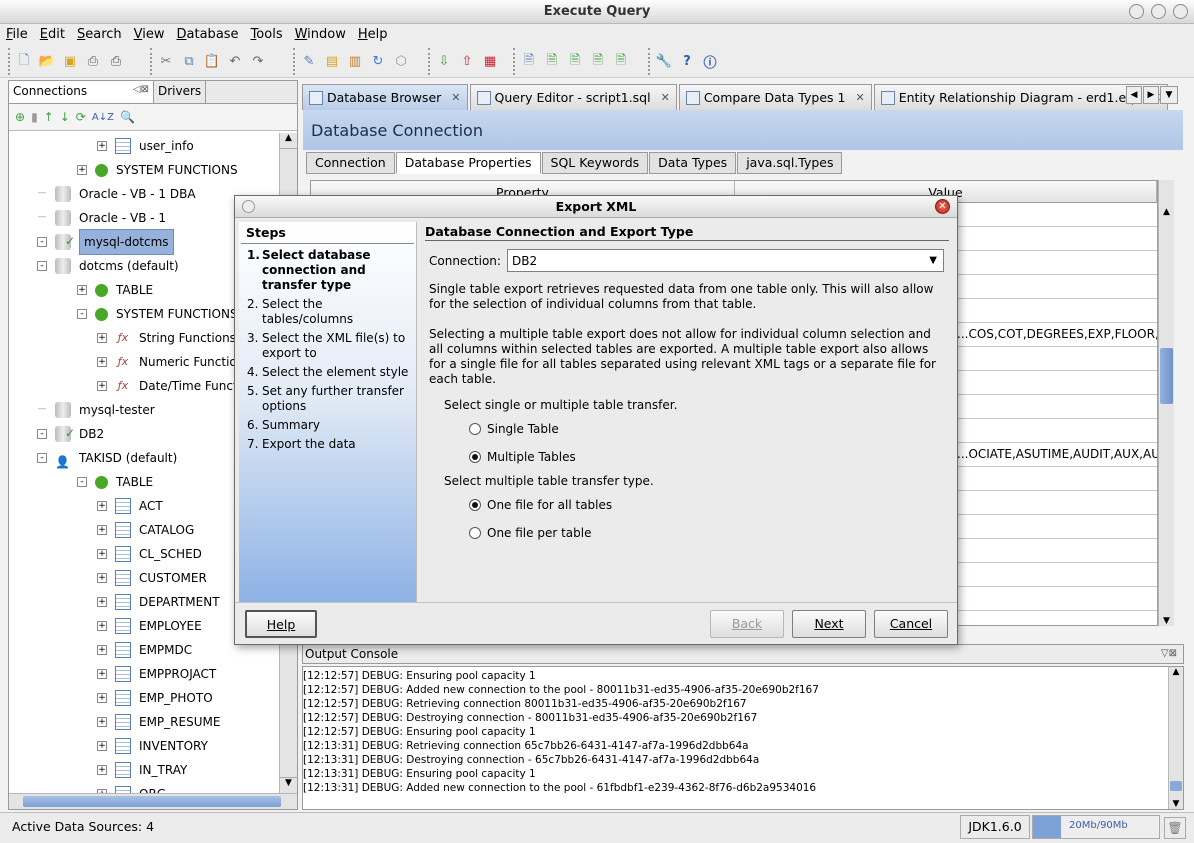 This screenshot has width=1194, height=843. What do you see at coordinates (157, 314) in the screenshot?
I see `tree-item: - SYSTEM FUNCTIONS` at bounding box center [157, 314].